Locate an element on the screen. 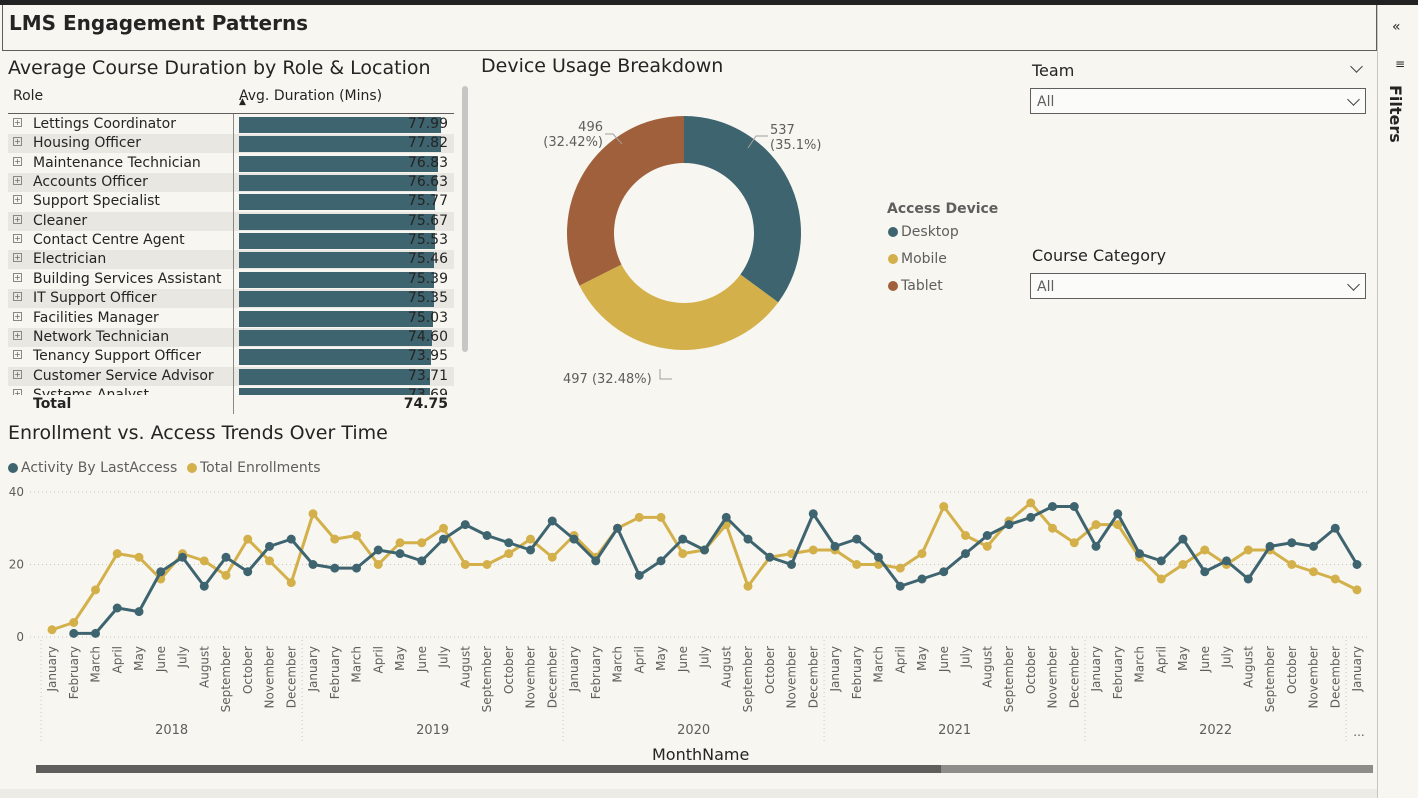  legend-item-activity: Activity By LastAccess is located at coordinates (92, 468).